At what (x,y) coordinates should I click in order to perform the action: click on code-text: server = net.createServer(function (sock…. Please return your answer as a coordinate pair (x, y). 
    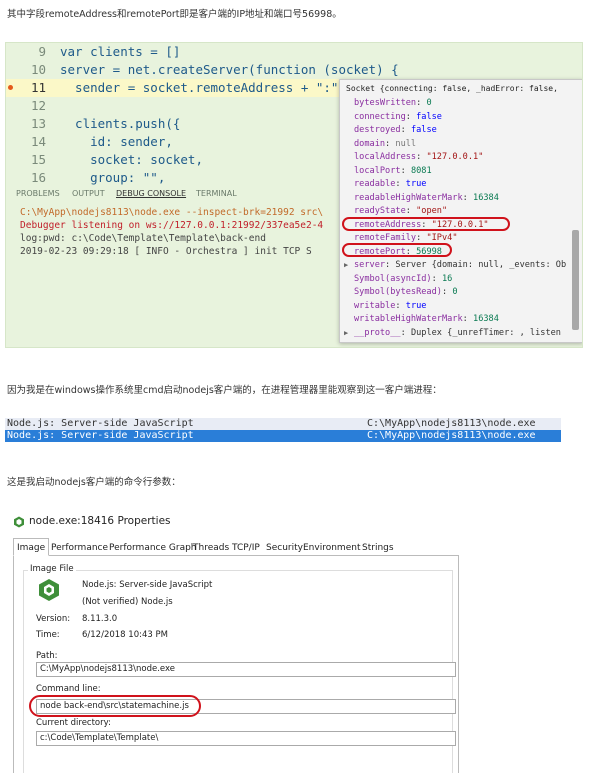
    Looking at the image, I should click on (229, 69).